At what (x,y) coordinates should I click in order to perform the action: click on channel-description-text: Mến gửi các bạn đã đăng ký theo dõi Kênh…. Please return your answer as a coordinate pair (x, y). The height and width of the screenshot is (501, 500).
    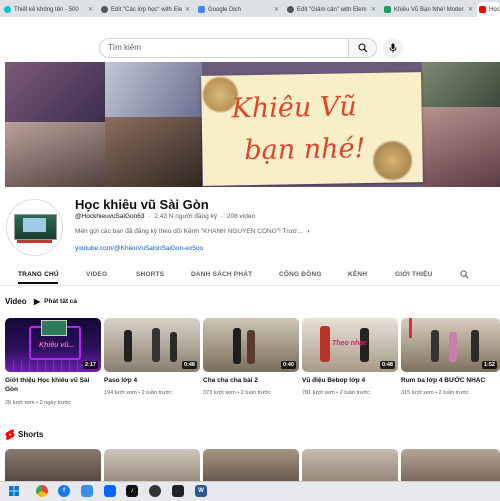
    Looking at the image, I should click on (189, 231).